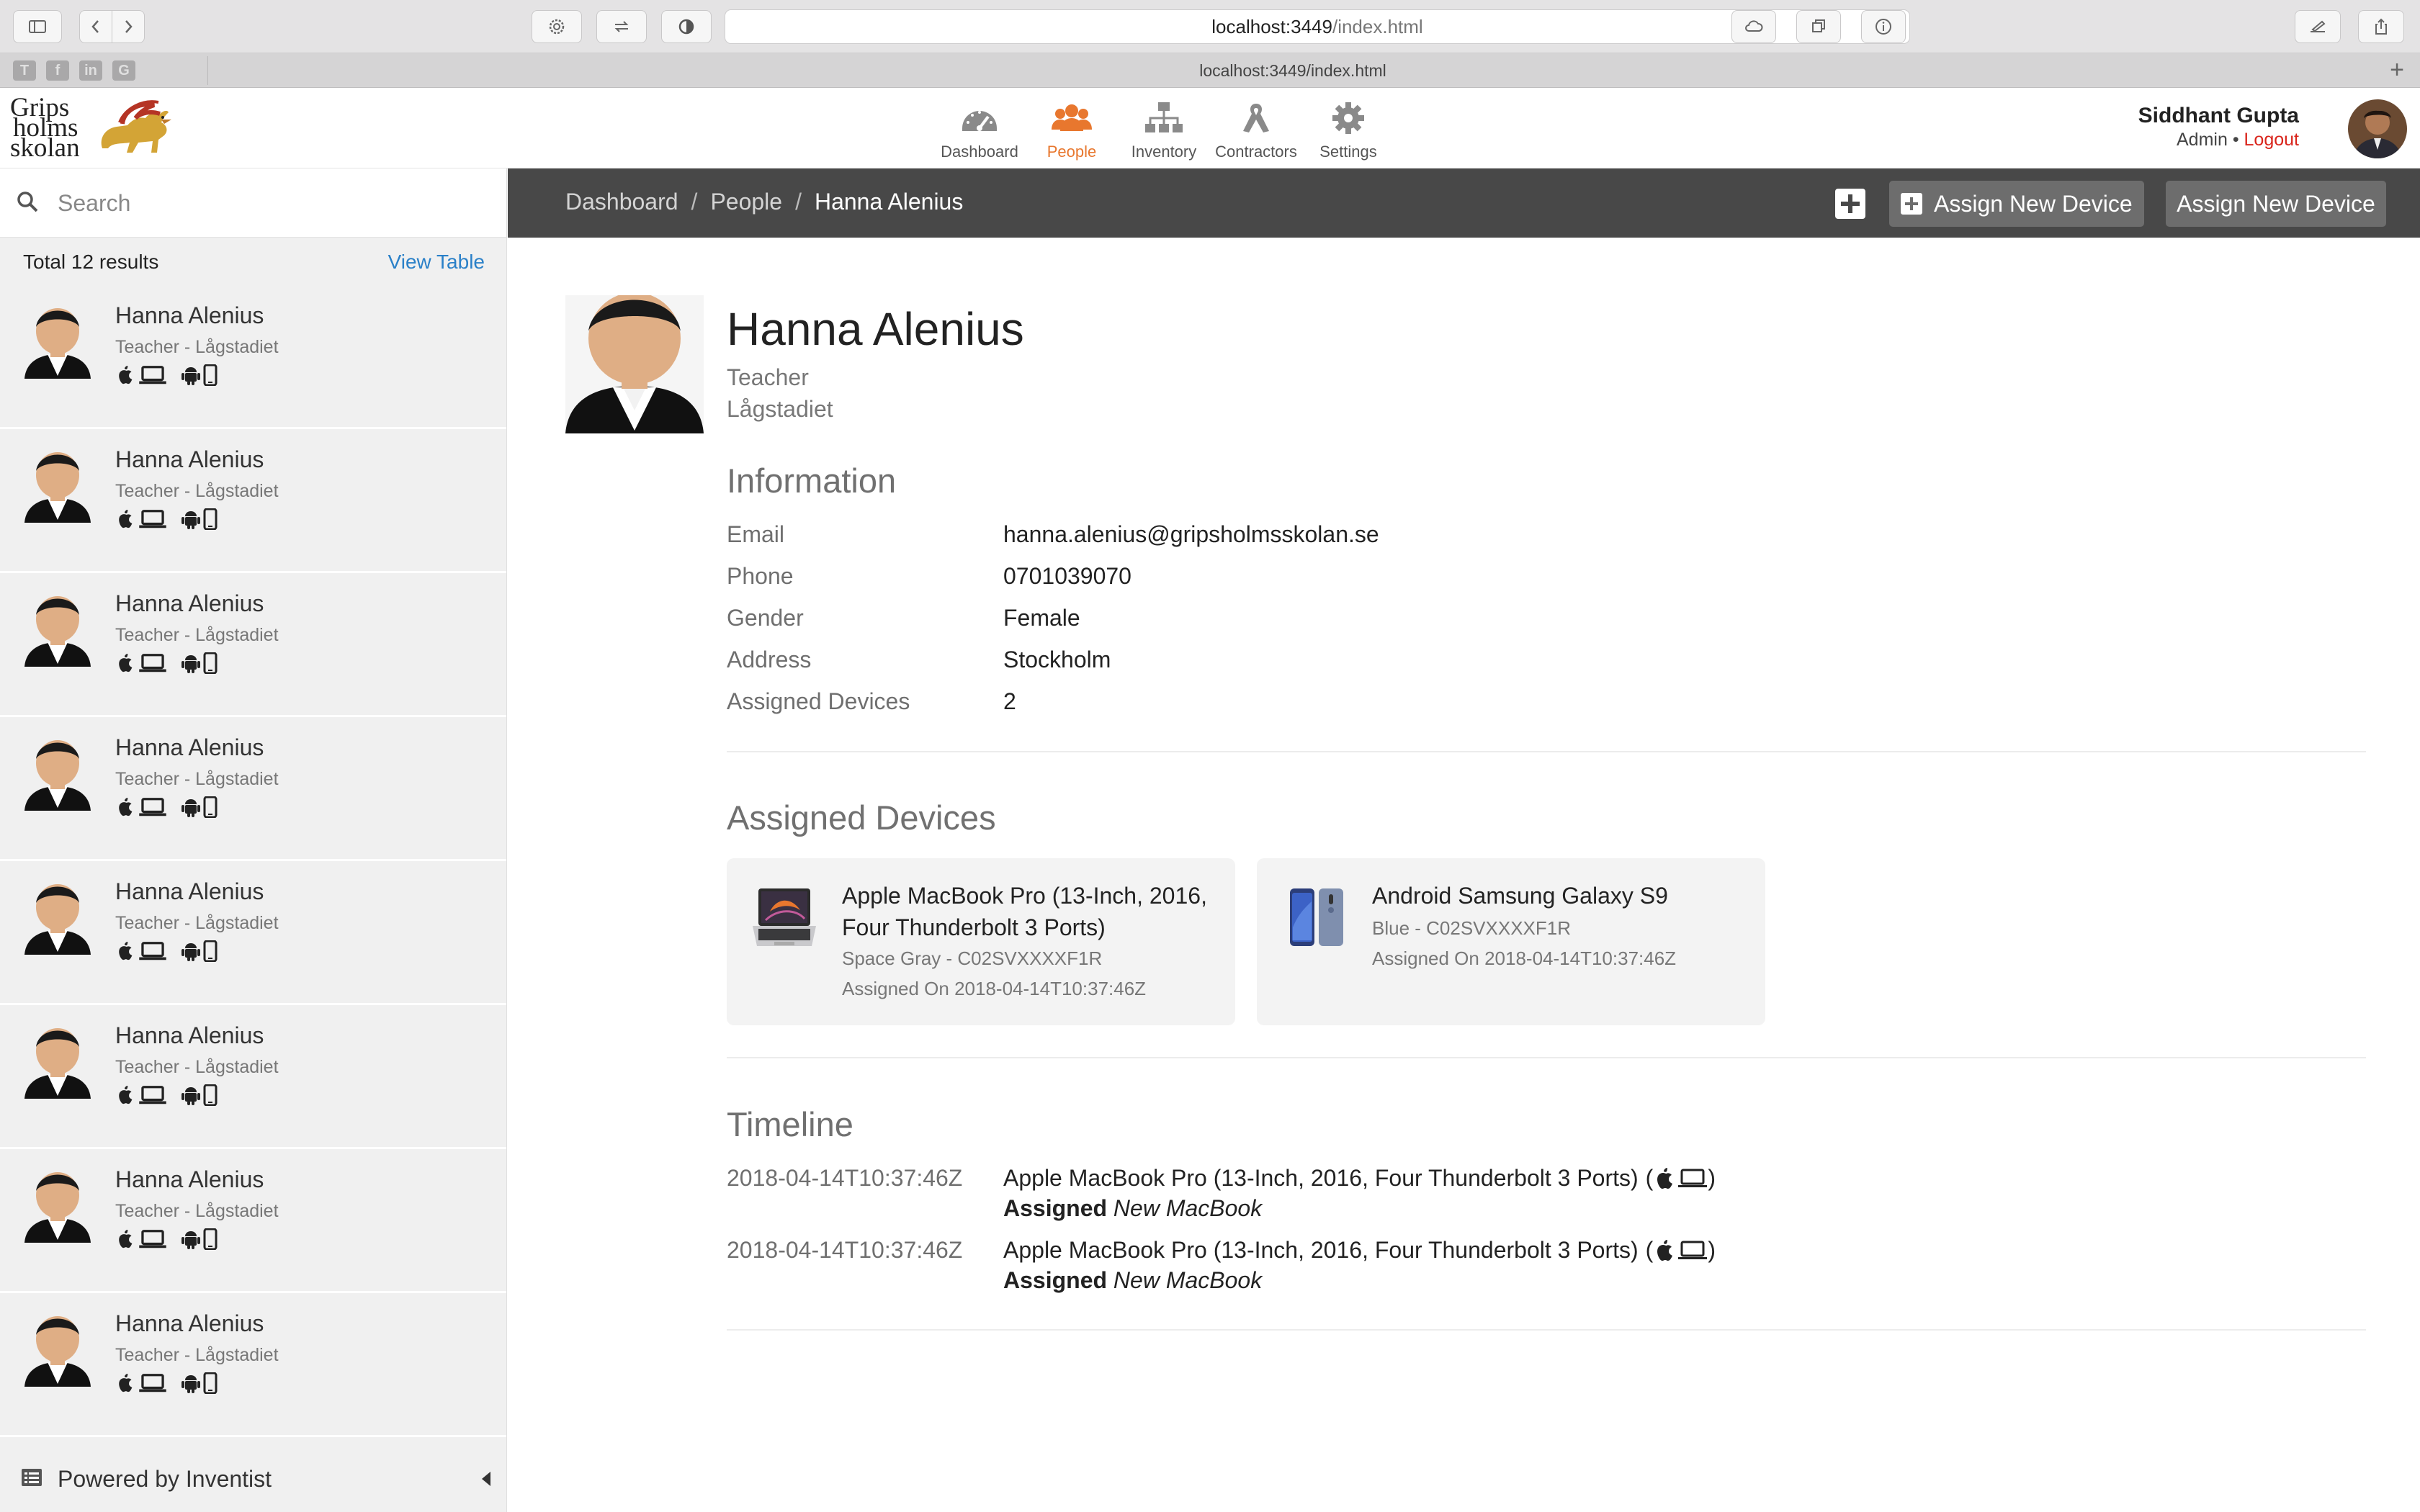  Describe the element at coordinates (557, 26) in the screenshot. I see `extension-button` at that location.